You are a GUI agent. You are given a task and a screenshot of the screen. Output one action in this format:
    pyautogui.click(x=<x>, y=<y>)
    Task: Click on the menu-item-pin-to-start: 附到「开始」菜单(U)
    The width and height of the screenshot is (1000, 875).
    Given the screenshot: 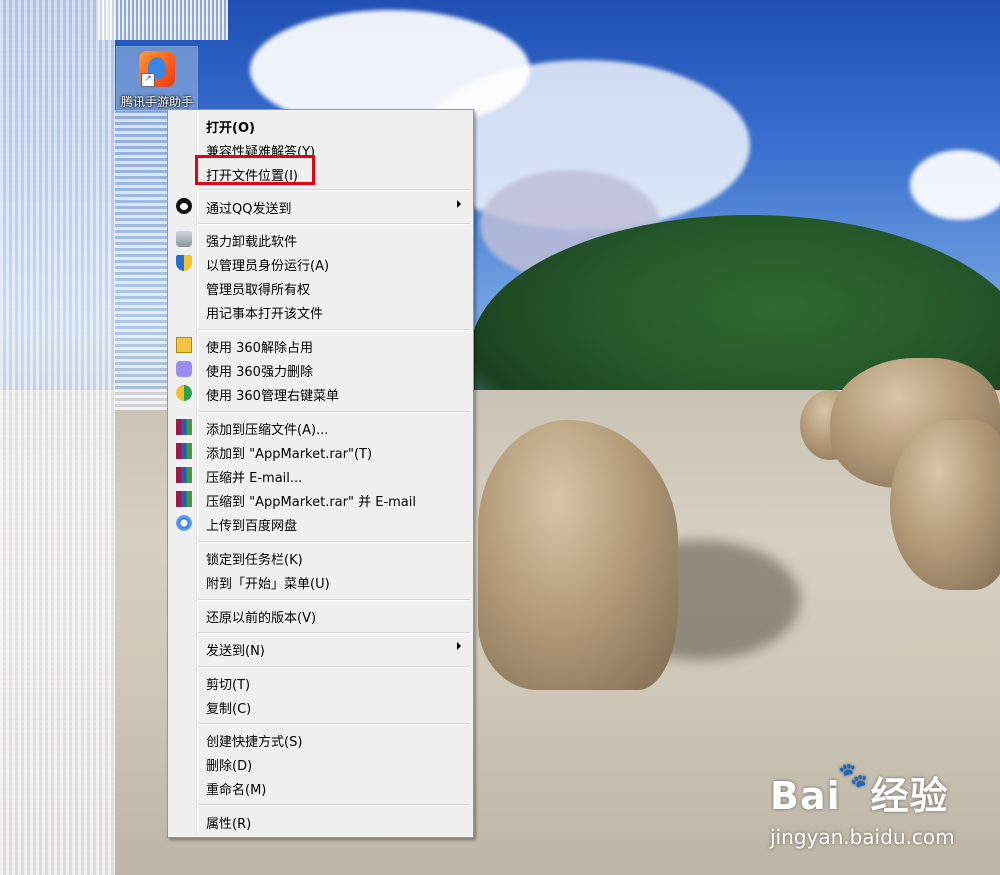 What is the action you would take?
    pyautogui.click(x=320, y=581)
    